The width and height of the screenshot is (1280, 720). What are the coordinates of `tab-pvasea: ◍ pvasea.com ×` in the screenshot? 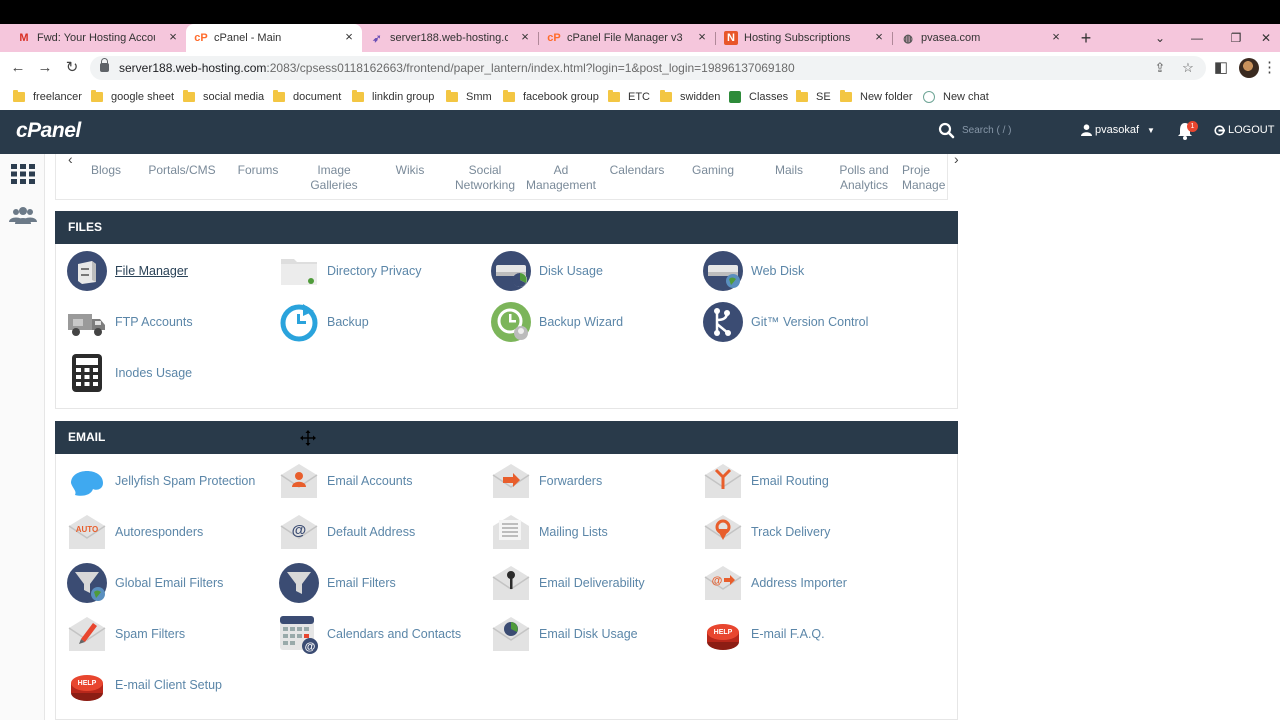 It's located at (981, 38).